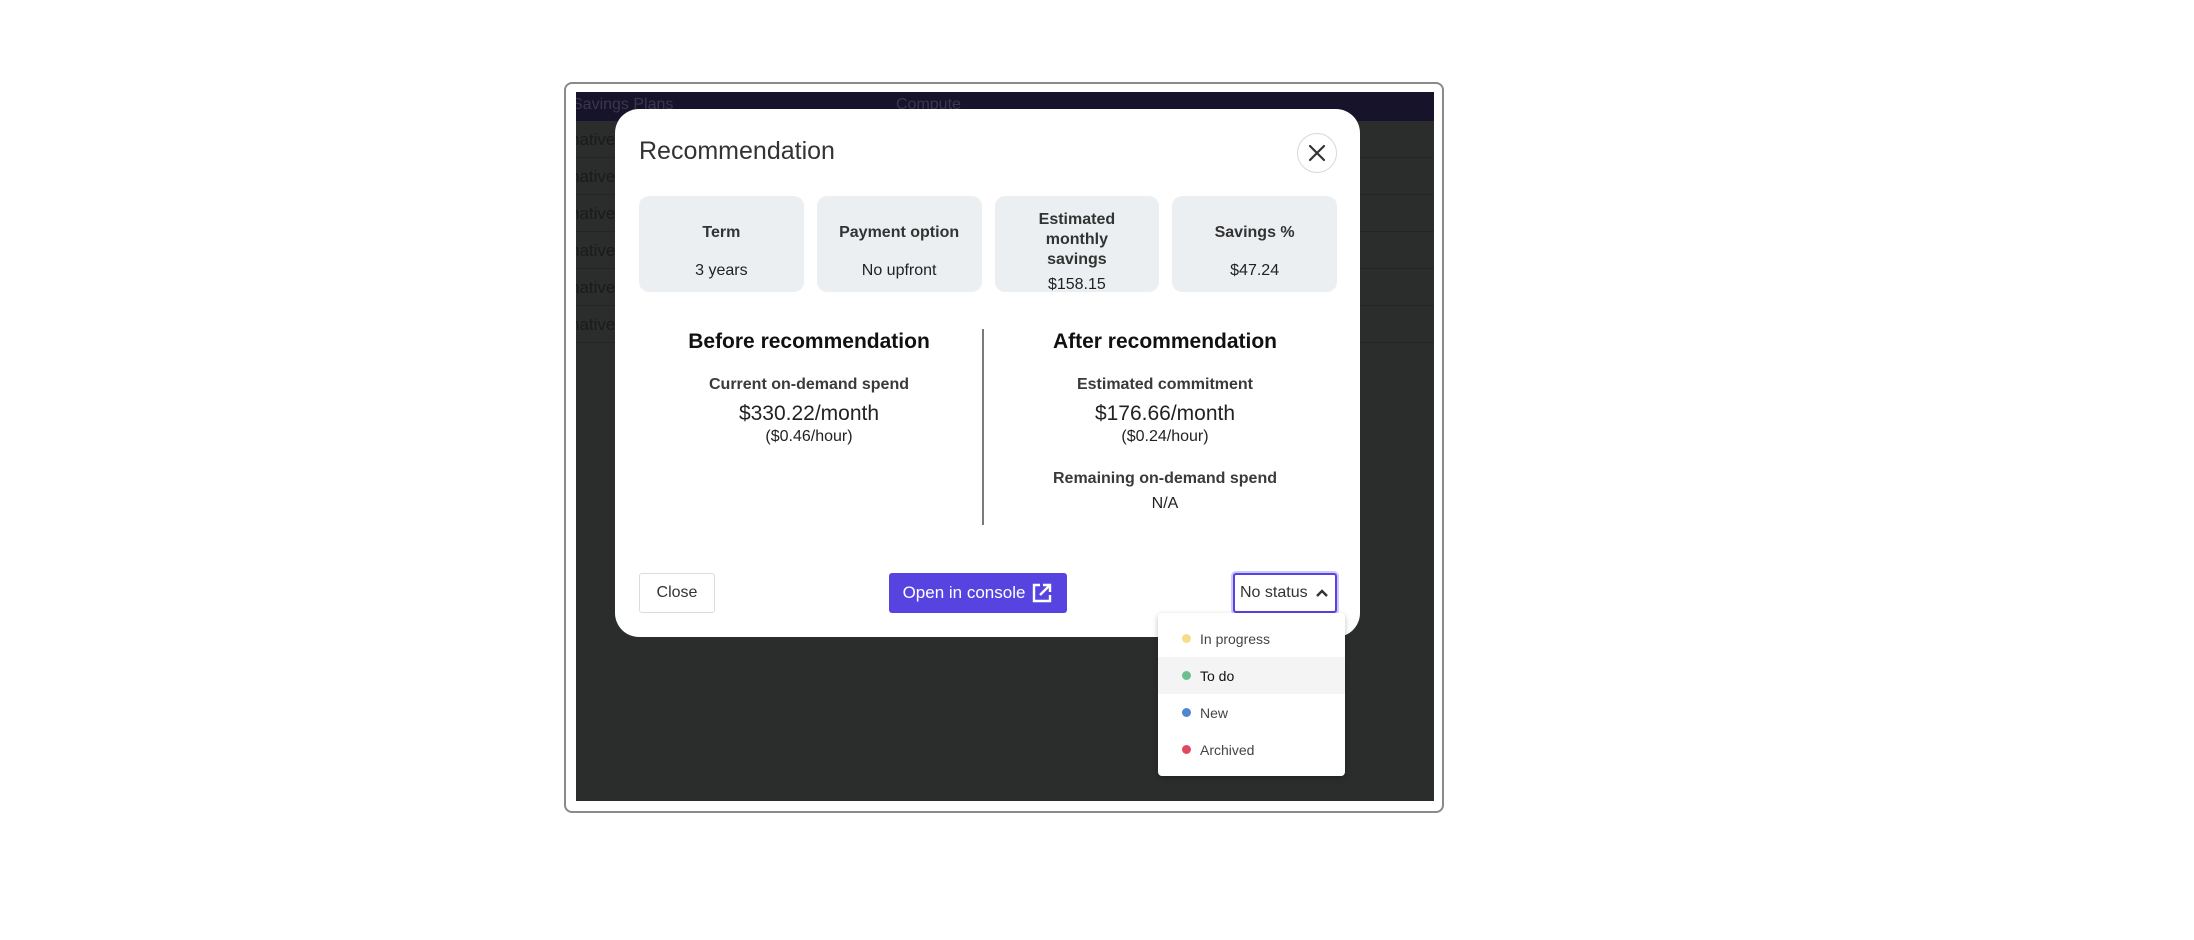 This screenshot has height=940, width=2194. I want to click on card-label: Estimated monthly savings, so click(1077, 239).